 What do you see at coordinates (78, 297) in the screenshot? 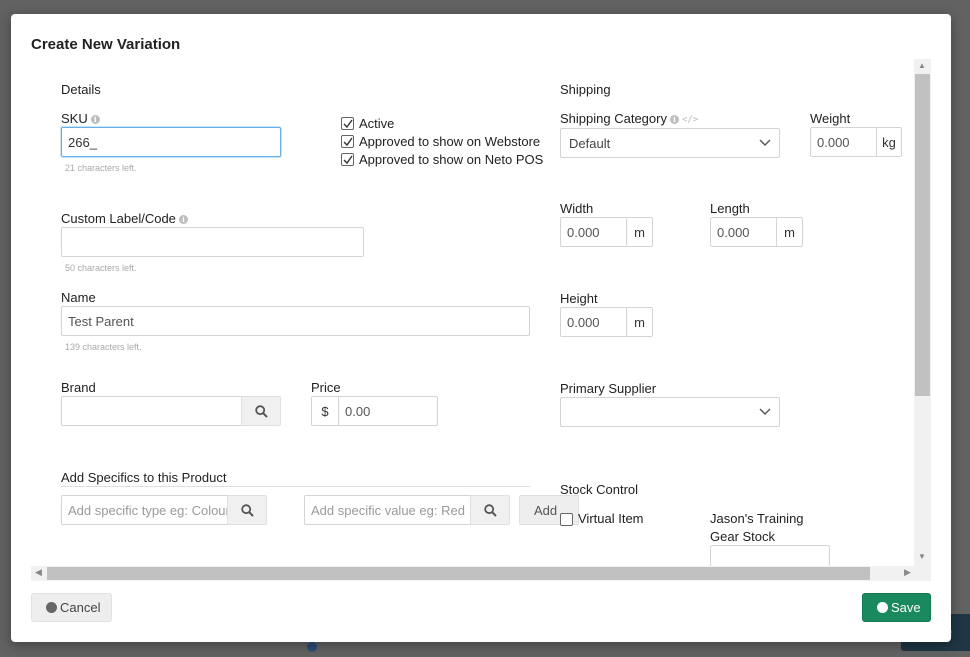
I see `name-label: Name` at bounding box center [78, 297].